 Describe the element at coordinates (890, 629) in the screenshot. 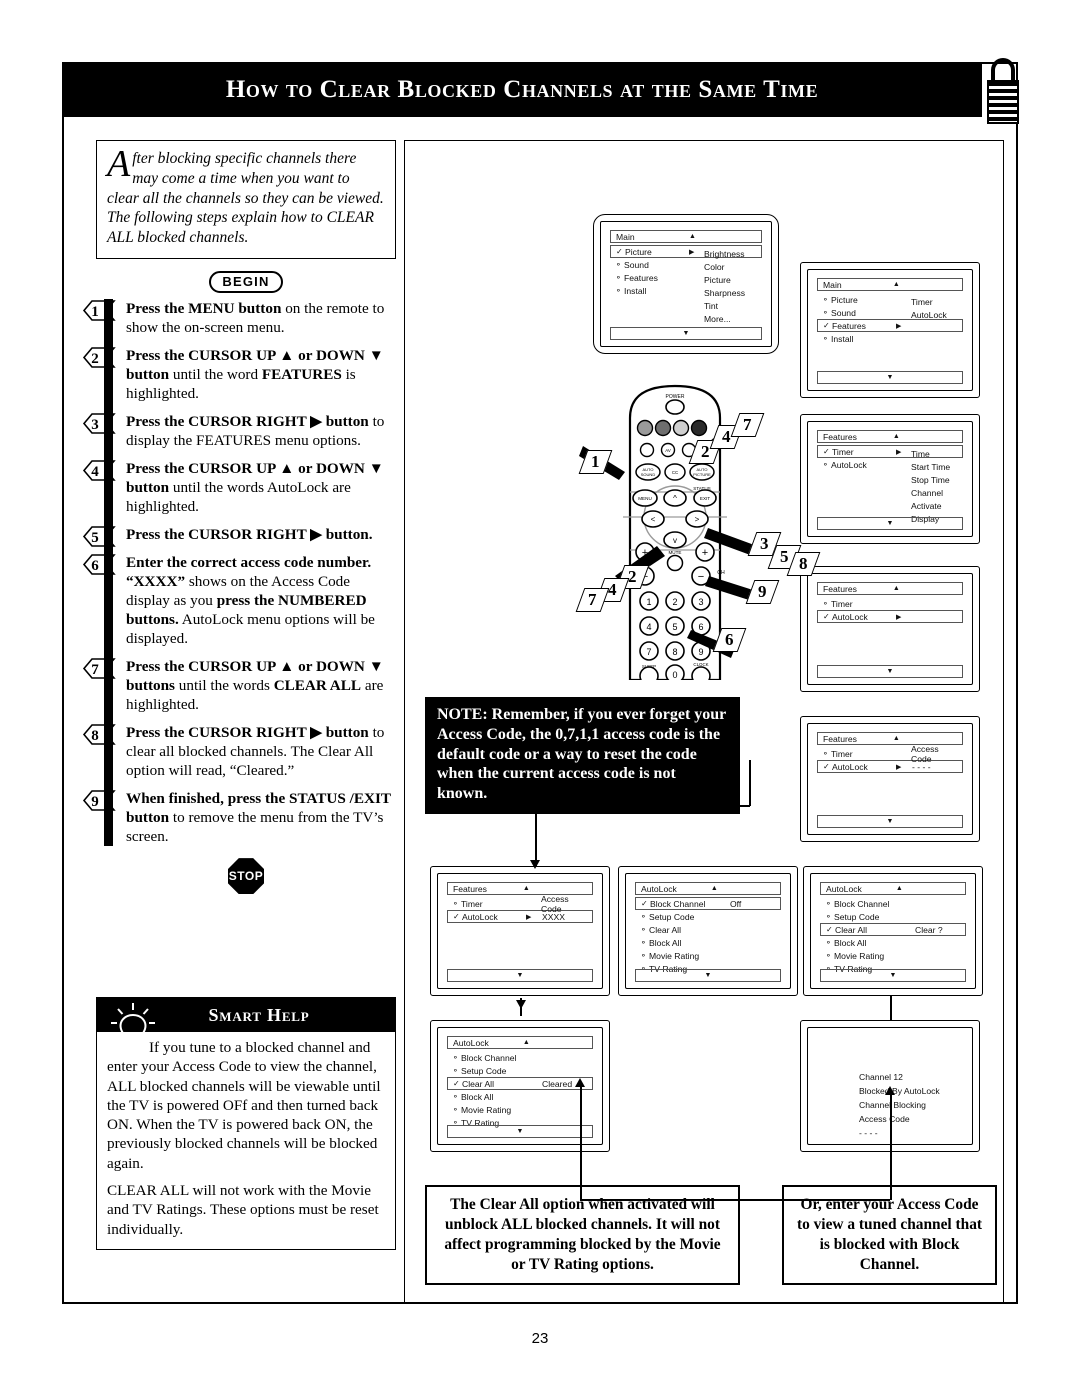

I see `tv-screen-features-autolock: Features ▲ ⚬ Timer ✓ AutoLock ▶ ▼` at that location.